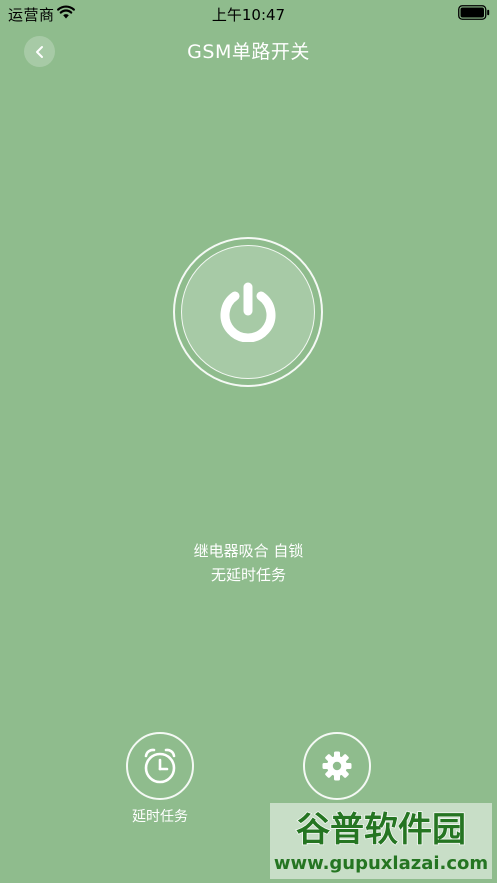  I want to click on power-toggle-inner, so click(248, 312).